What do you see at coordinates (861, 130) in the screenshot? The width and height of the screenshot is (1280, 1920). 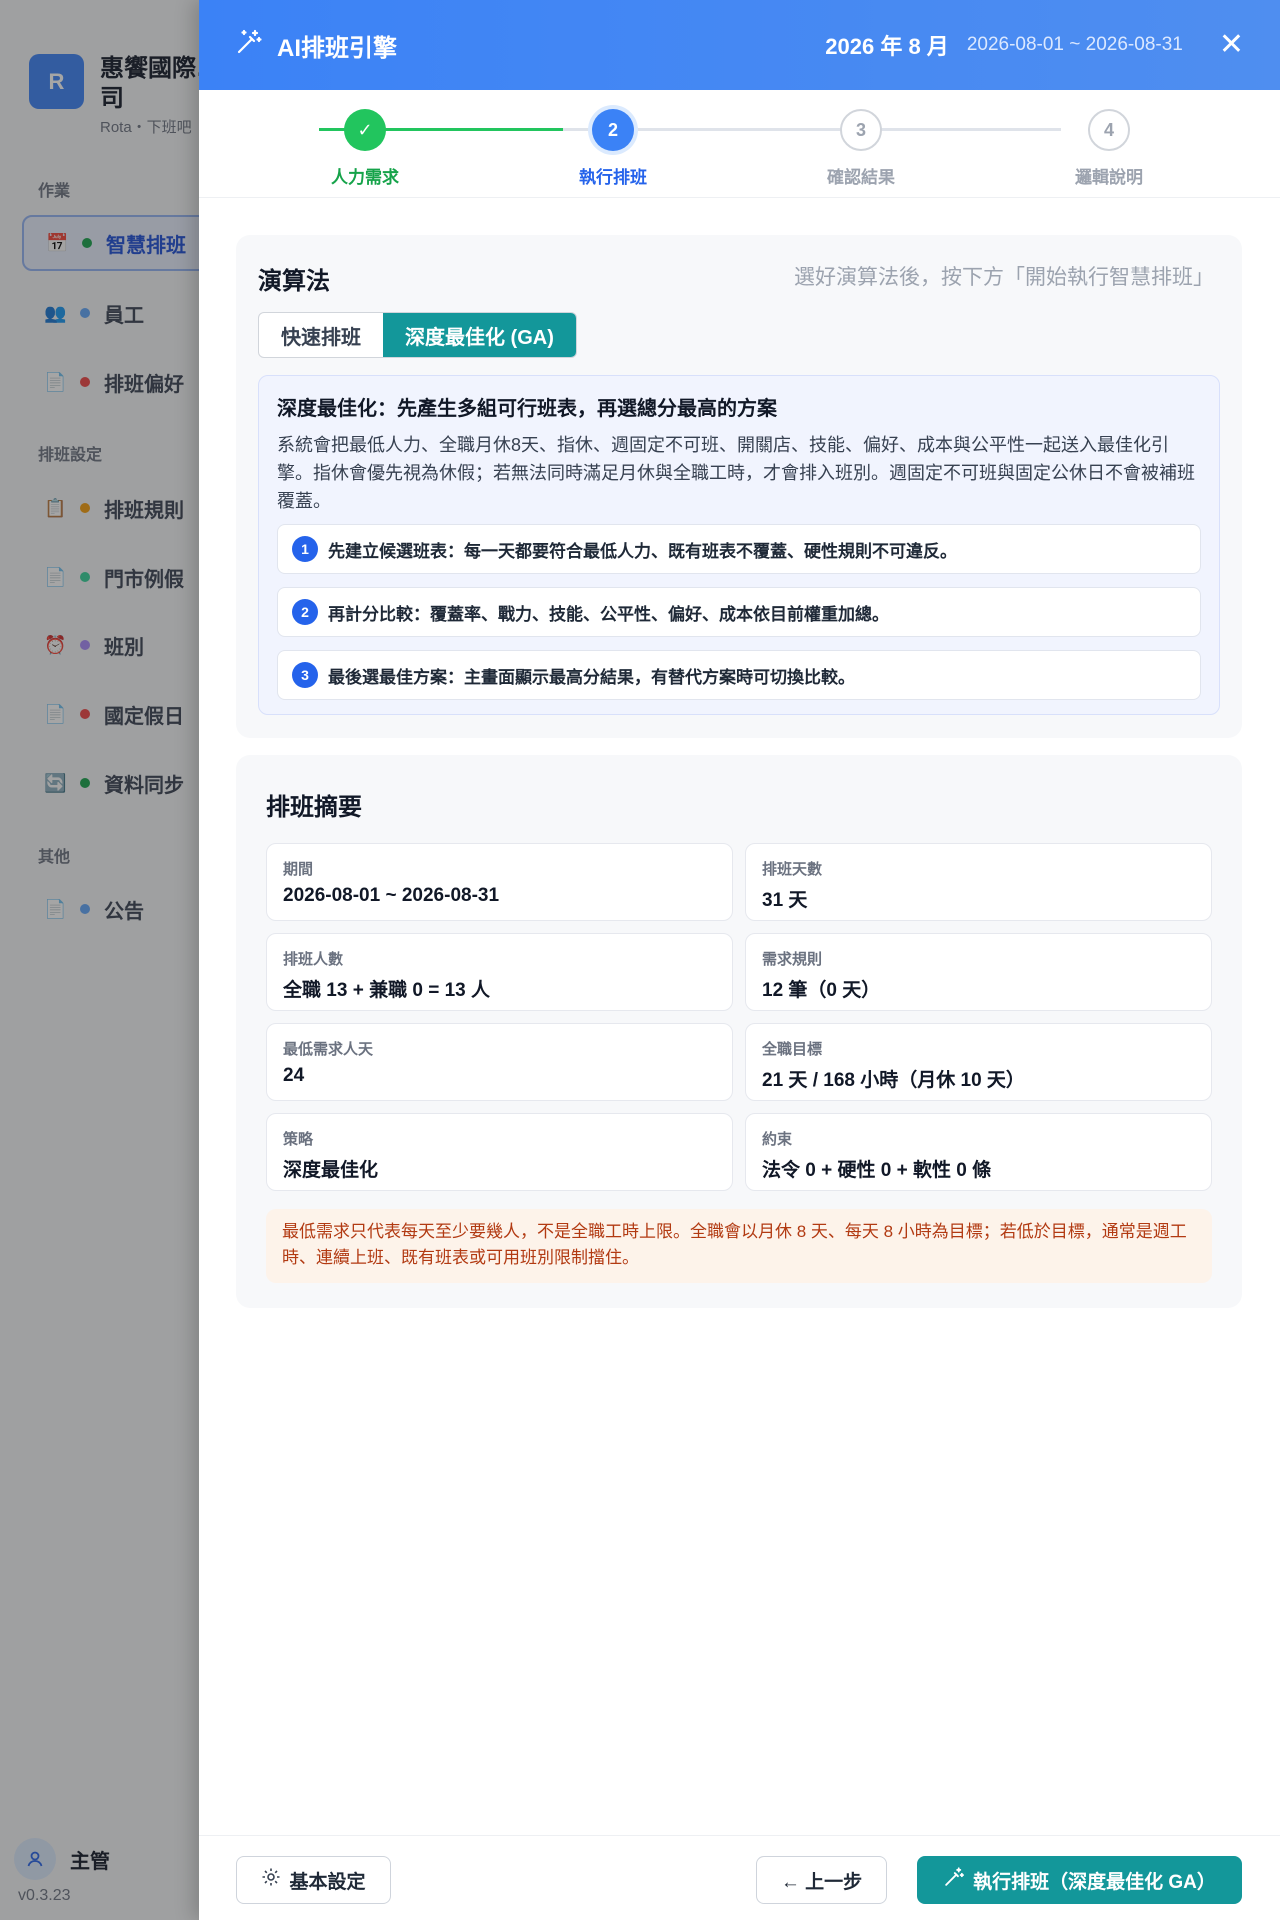 I see `step-number: 3` at bounding box center [861, 130].